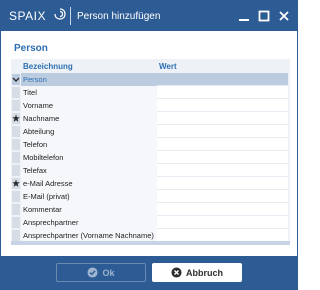 The image size is (320, 290). I want to click on grid-row: Mobiltelefon, so click(150, 157).